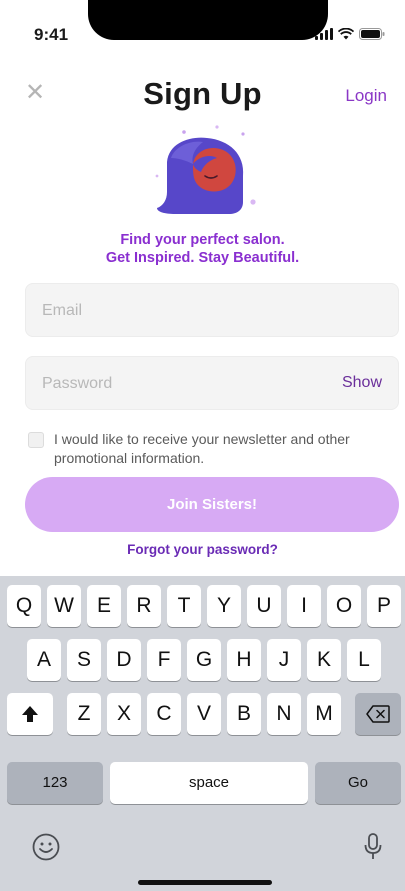  What do you see at coordinates (184, 606) in the screenshot?
I see `key-t: T` at bounding box center [184, 606].